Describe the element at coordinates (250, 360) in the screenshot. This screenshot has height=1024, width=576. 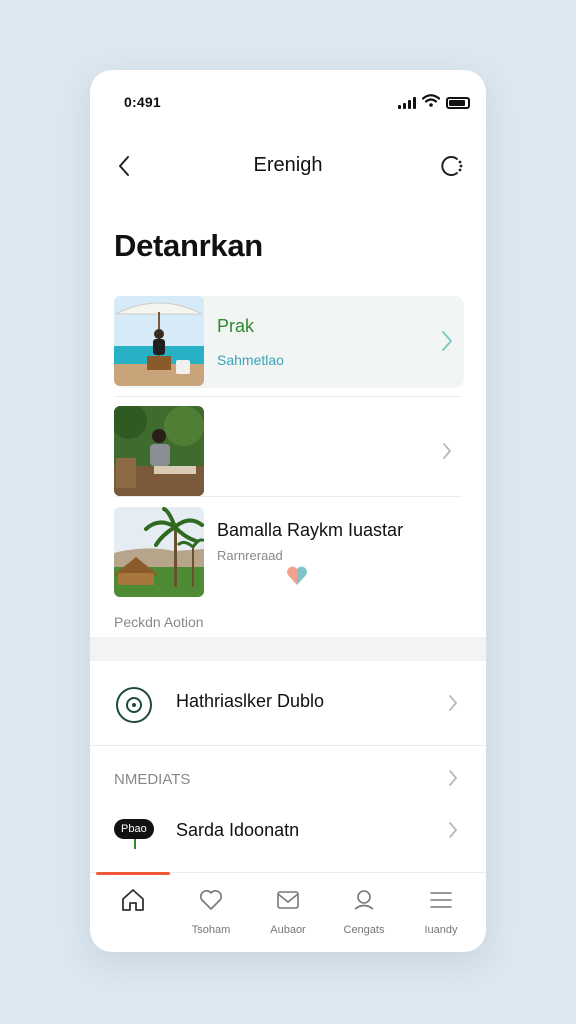
I see `item-subtitle: Sahmetlao` at that location.